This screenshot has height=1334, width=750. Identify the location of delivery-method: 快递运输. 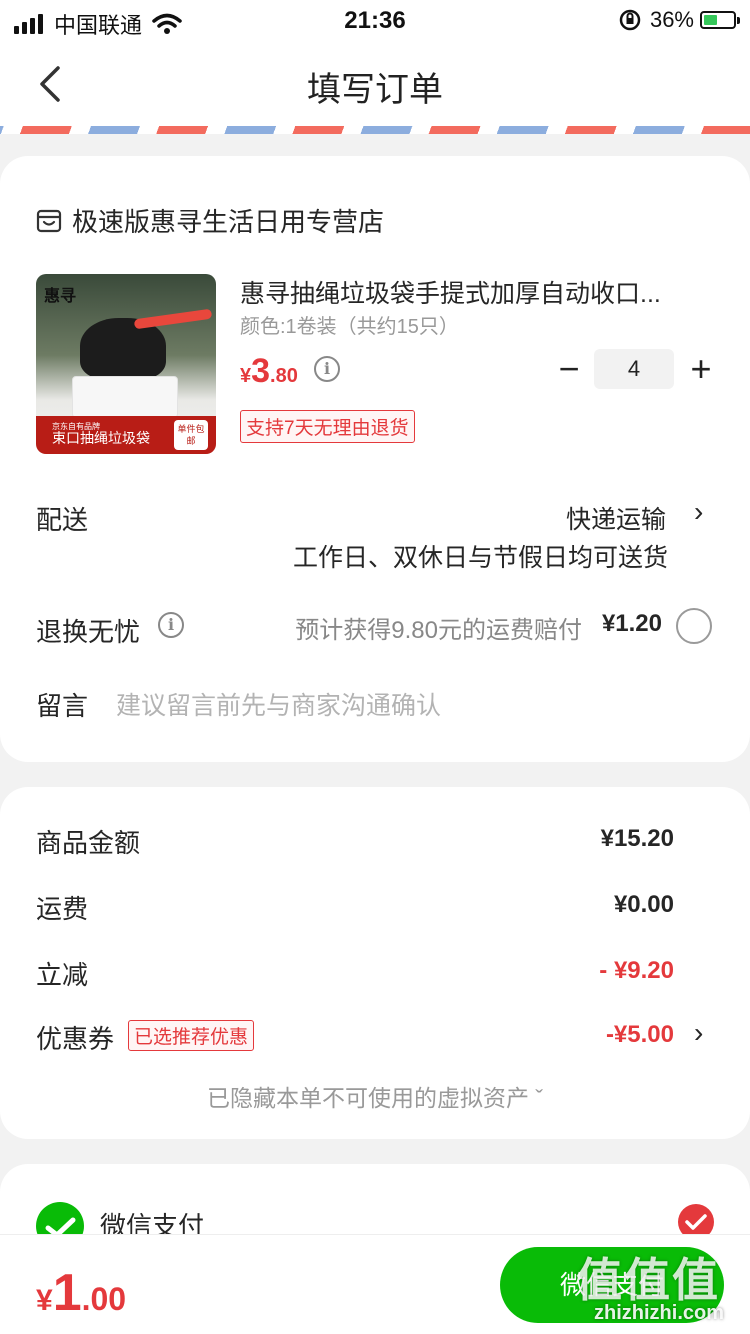
(616, 518).